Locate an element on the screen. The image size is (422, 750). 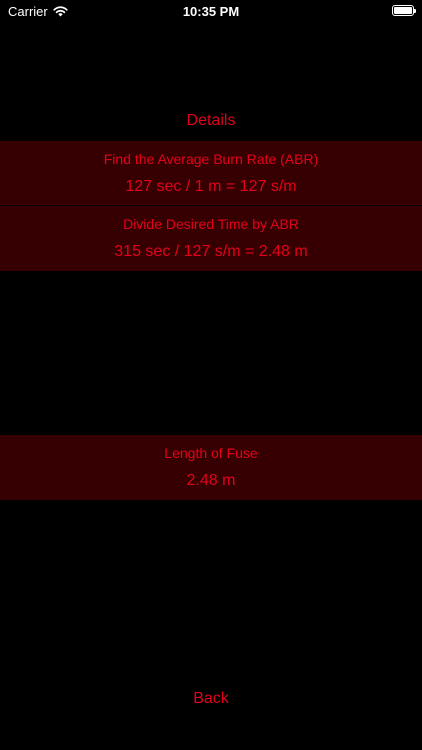
back-button: Back is located at coordinates (211, 699).